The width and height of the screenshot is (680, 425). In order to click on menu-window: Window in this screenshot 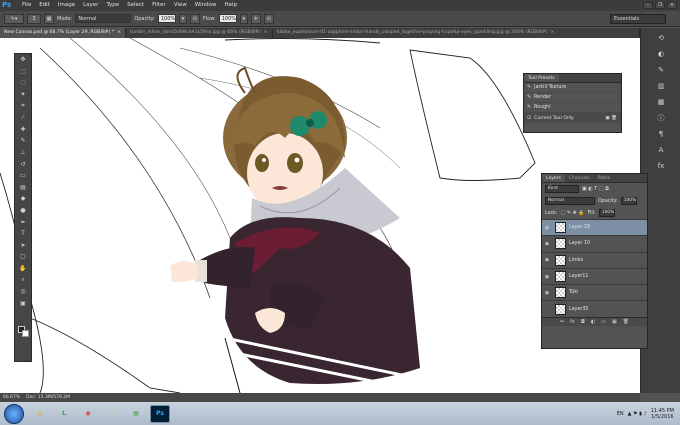, I will do `click(206, 5)`.